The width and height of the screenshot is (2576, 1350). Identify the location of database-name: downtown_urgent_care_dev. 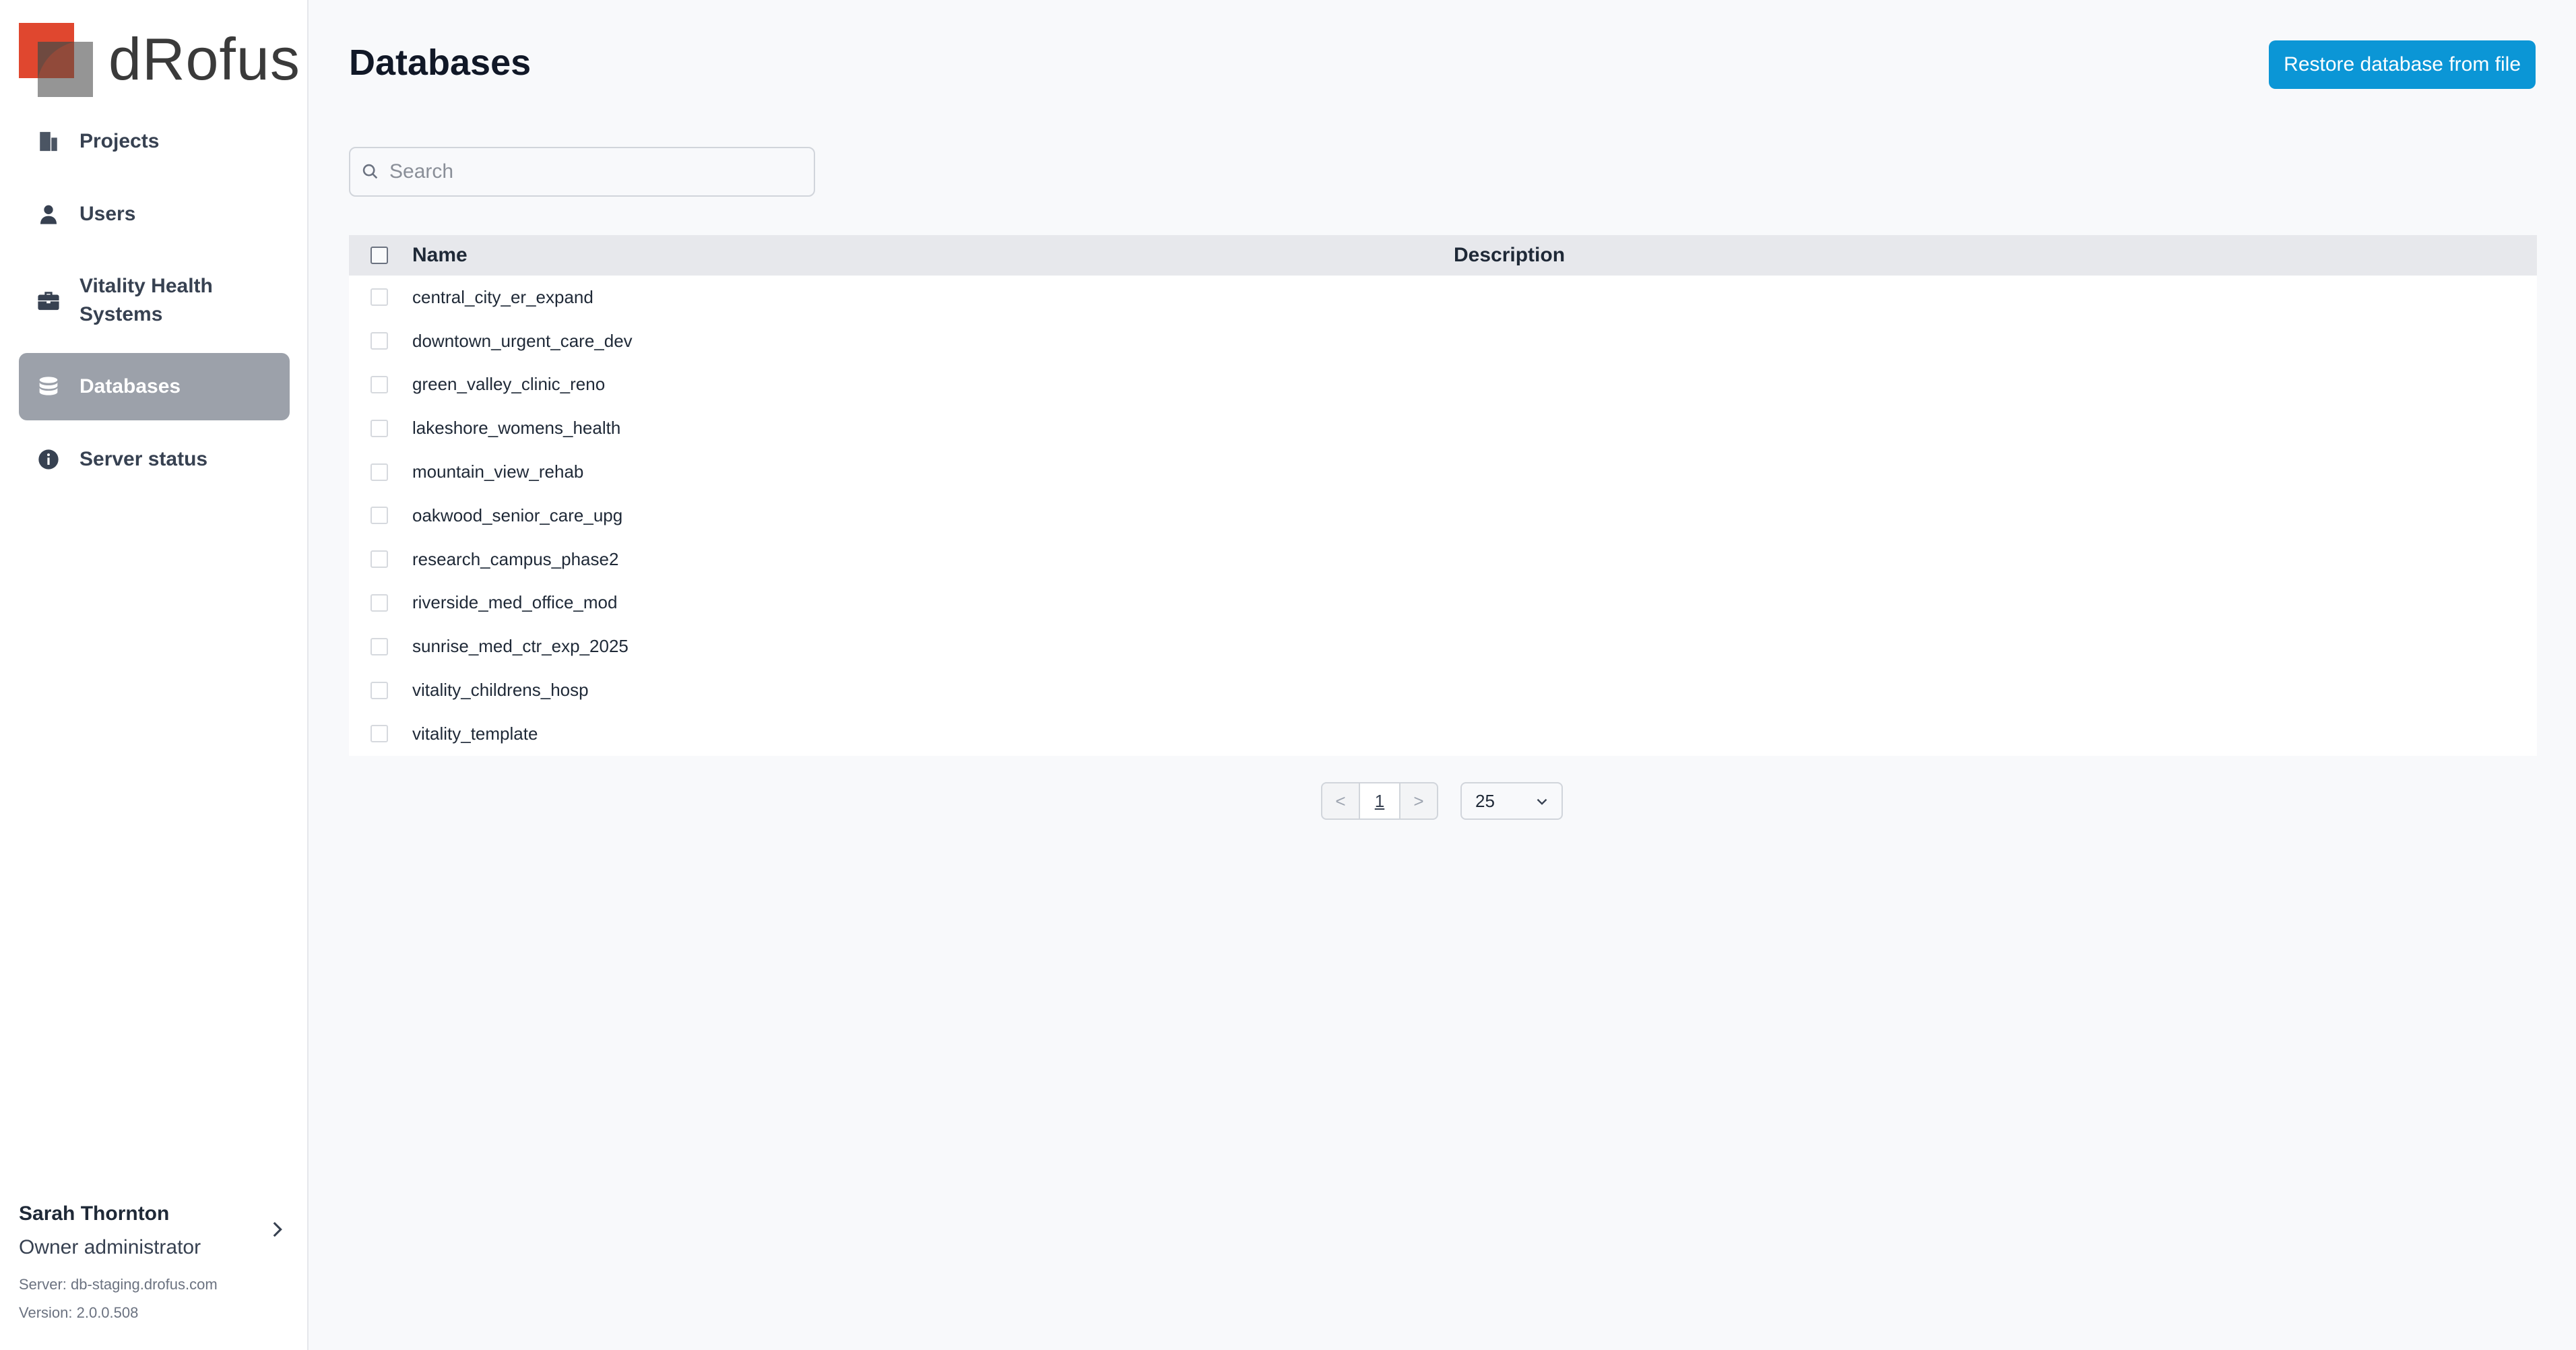
(522, 342).